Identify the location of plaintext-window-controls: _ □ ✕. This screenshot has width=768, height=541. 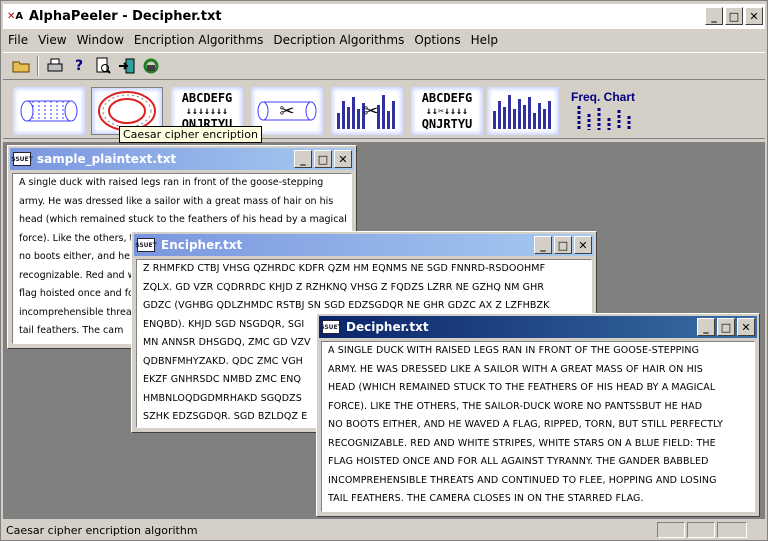
(323, 159).